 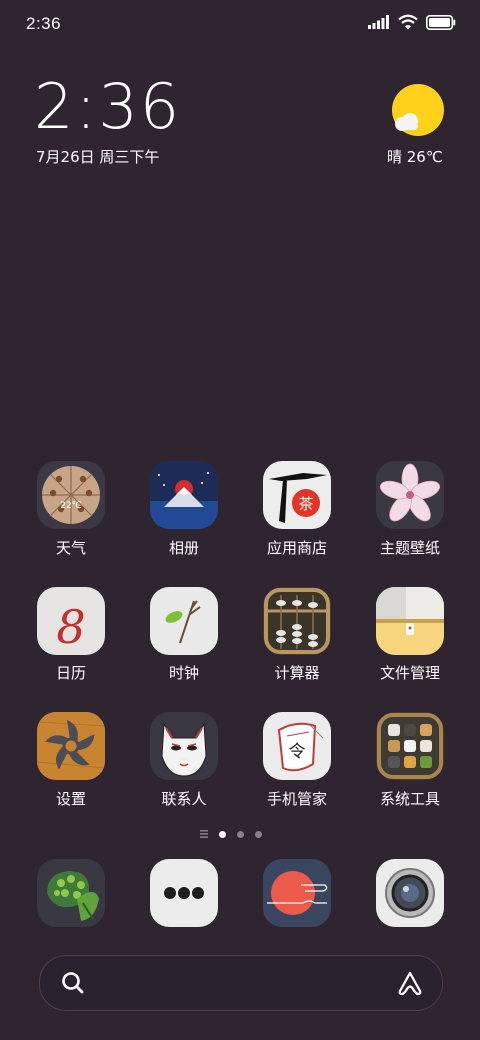 What do you see at coordinates (204, 834) in the screenshot?
I see `app-list-icon` at bounding box center [204, 834].